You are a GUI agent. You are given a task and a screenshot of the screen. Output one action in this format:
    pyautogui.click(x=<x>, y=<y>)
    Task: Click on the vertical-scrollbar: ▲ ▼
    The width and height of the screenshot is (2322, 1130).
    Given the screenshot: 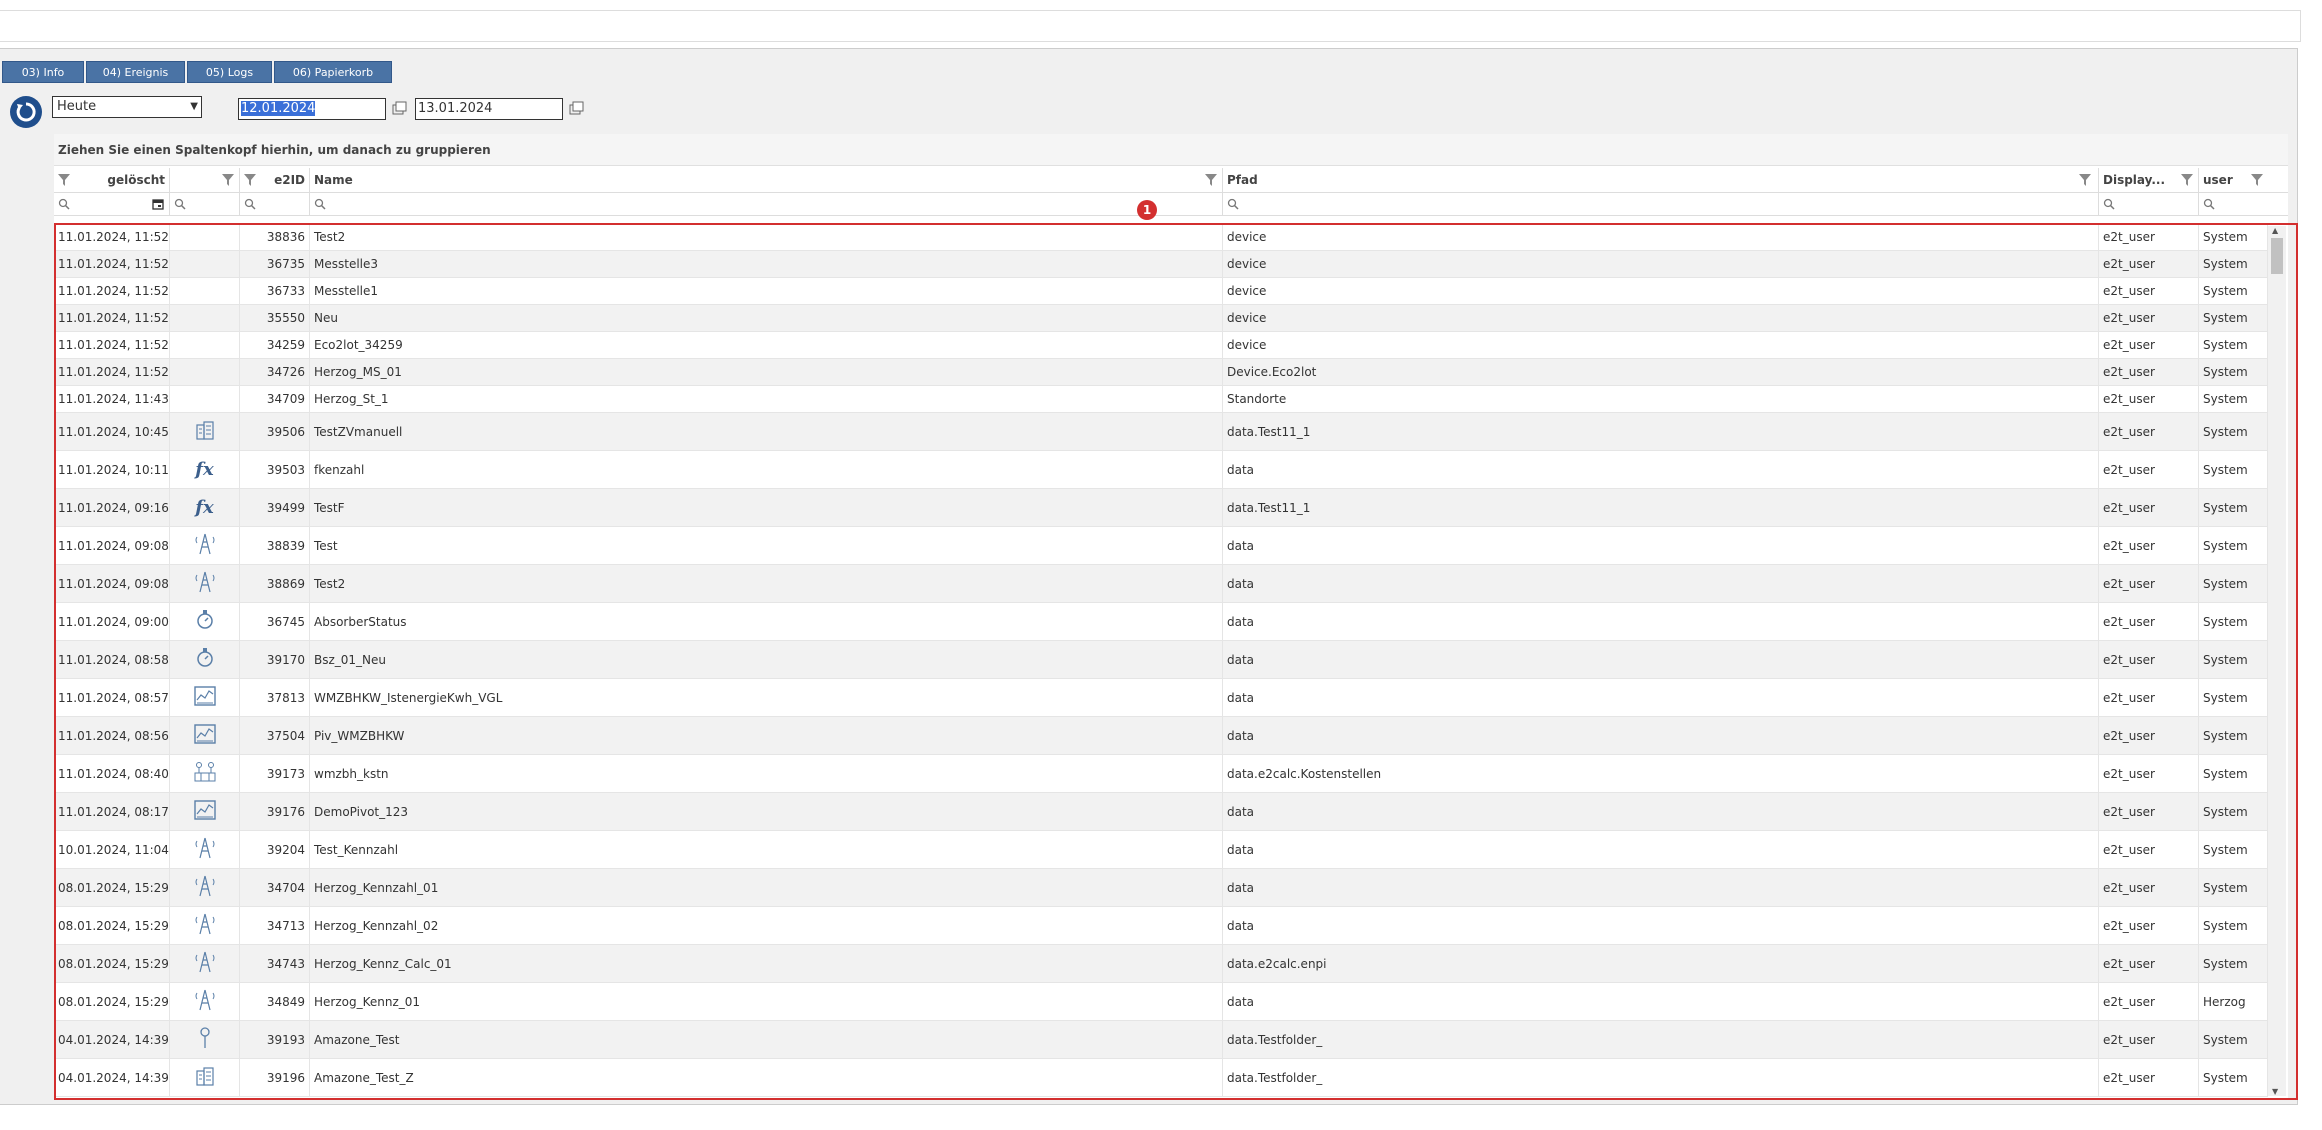 What is the action you would take?
    pyautogui.click(x=2277, y=661)
    